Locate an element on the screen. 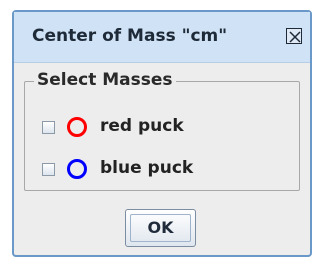  ok-button-label: OK is located at coordinates (160, 227).